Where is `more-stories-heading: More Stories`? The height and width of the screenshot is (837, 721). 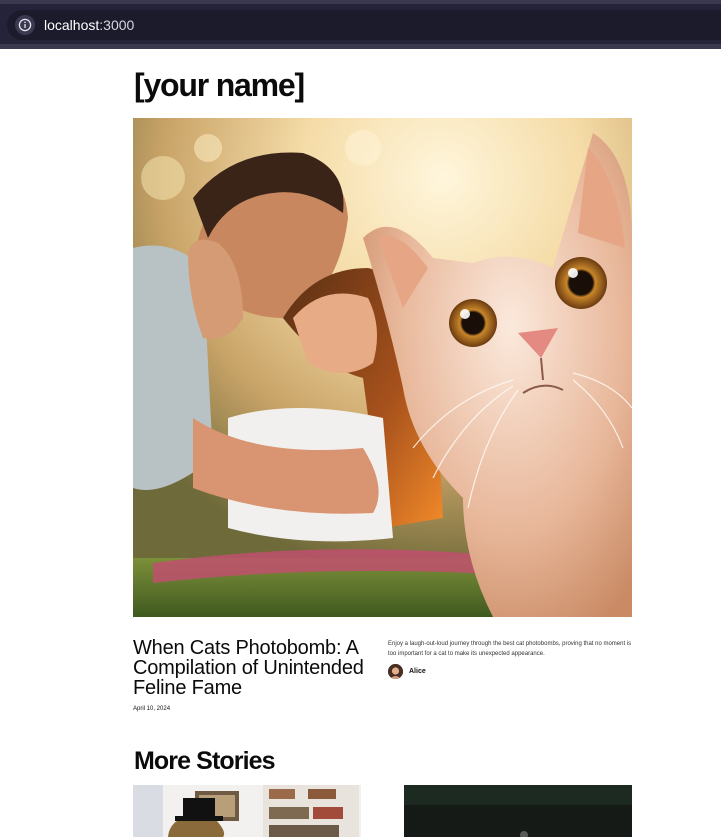
more-stories-heading: More Stories is located at coordinates (205, 761).